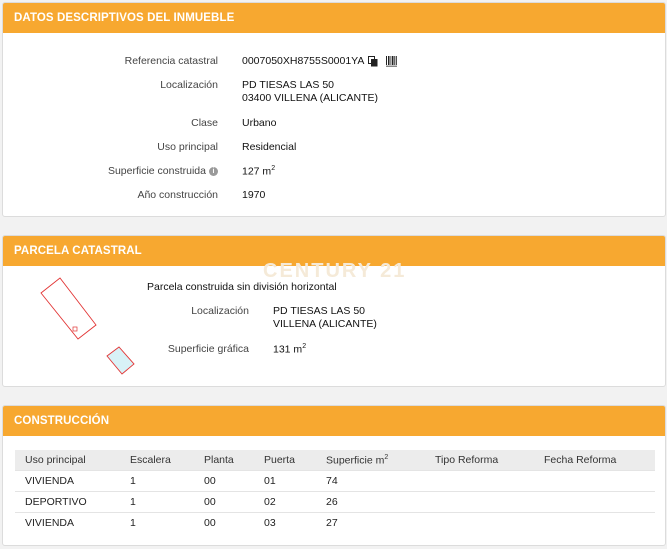 This screenshot has height=549, width=667. Describe the element at coordinates (187, 147) in the screenshot. I see `uso-principal-label: Uso principal` at that location.